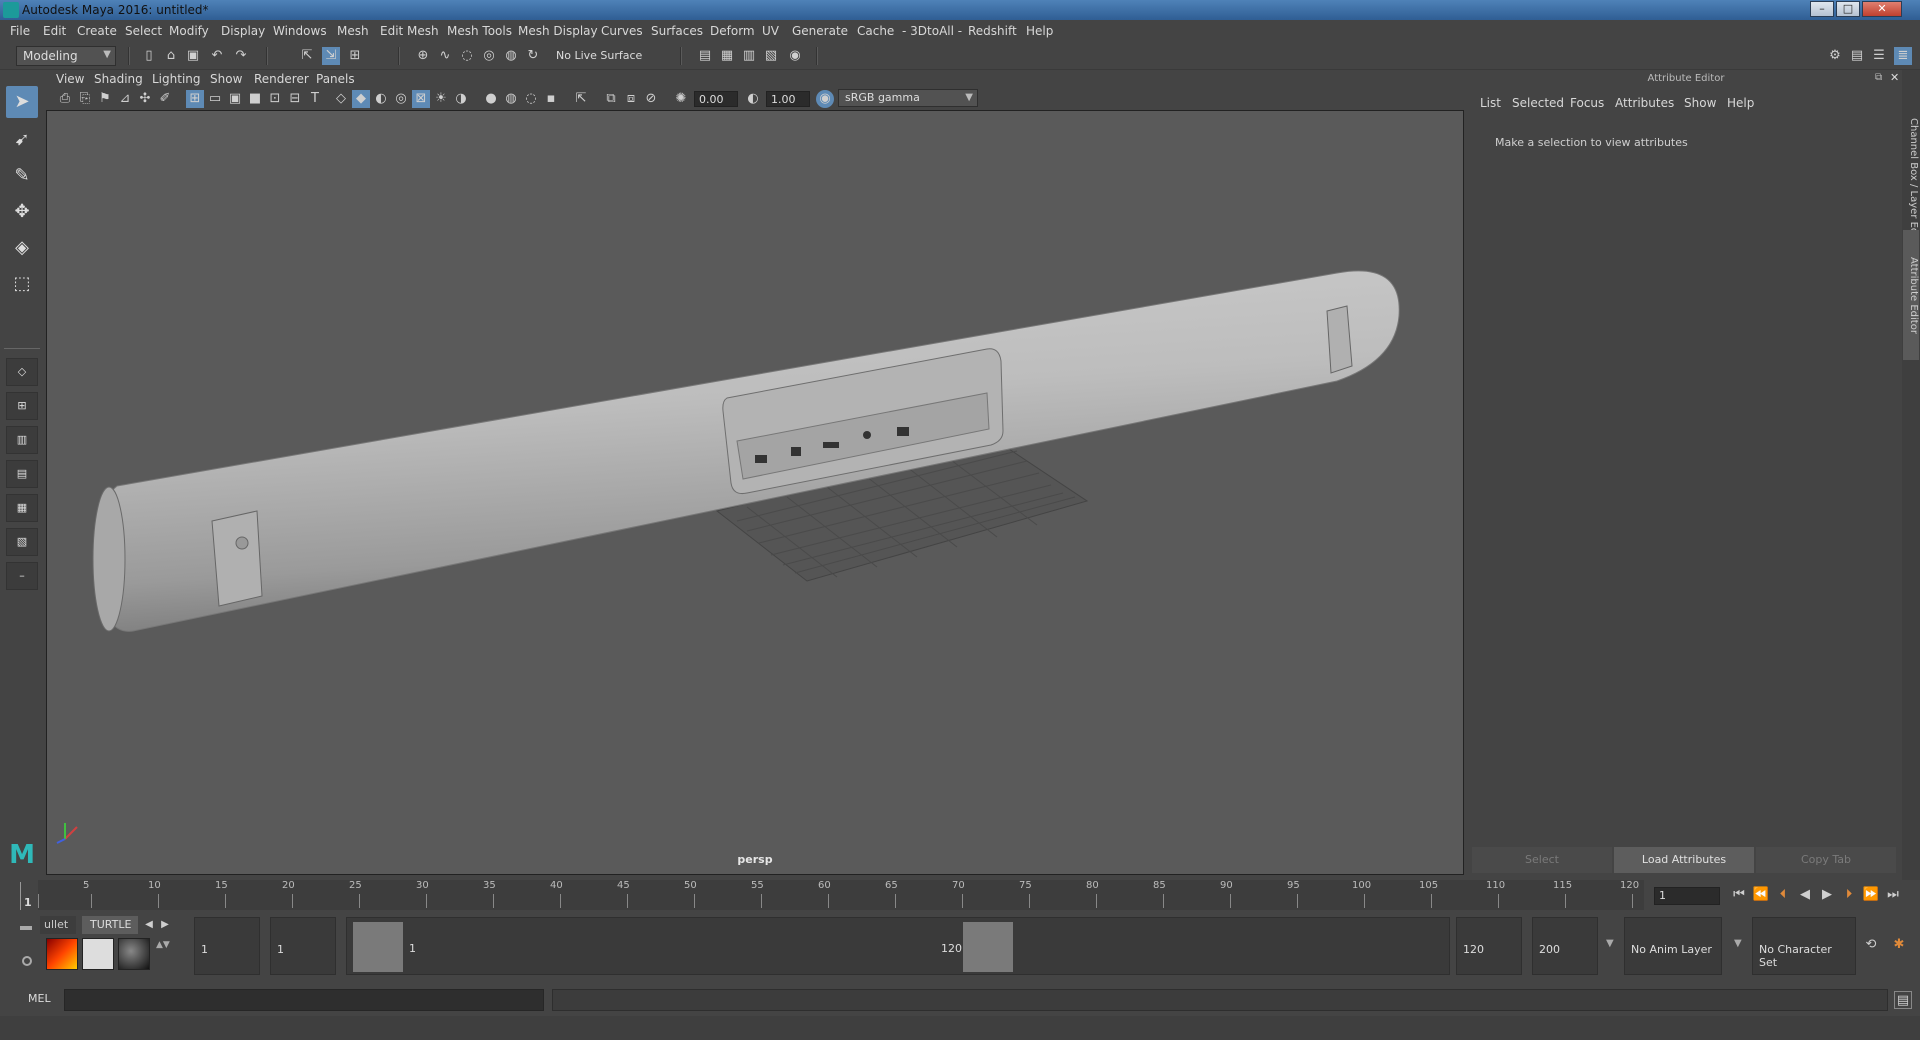  I want to click on render-frame-icon: ▤, so click(705, 56).